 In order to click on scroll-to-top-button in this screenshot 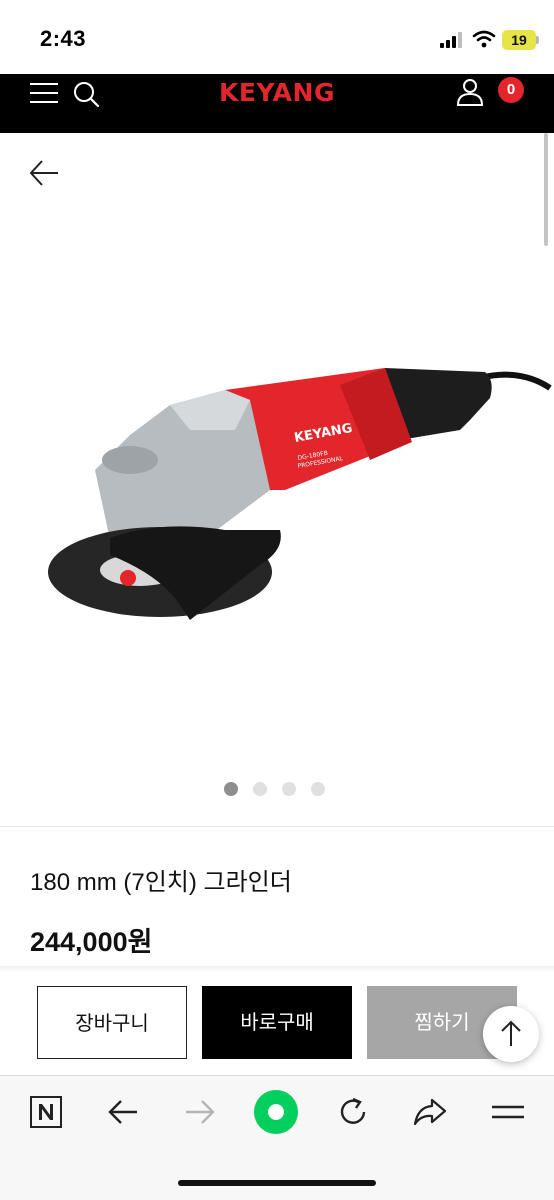, I will do `click(511, 1034)`.